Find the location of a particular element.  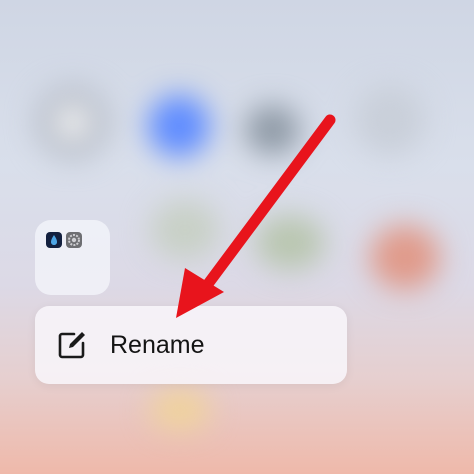

red-arrow-annotation is located at coordinates (256, 216).